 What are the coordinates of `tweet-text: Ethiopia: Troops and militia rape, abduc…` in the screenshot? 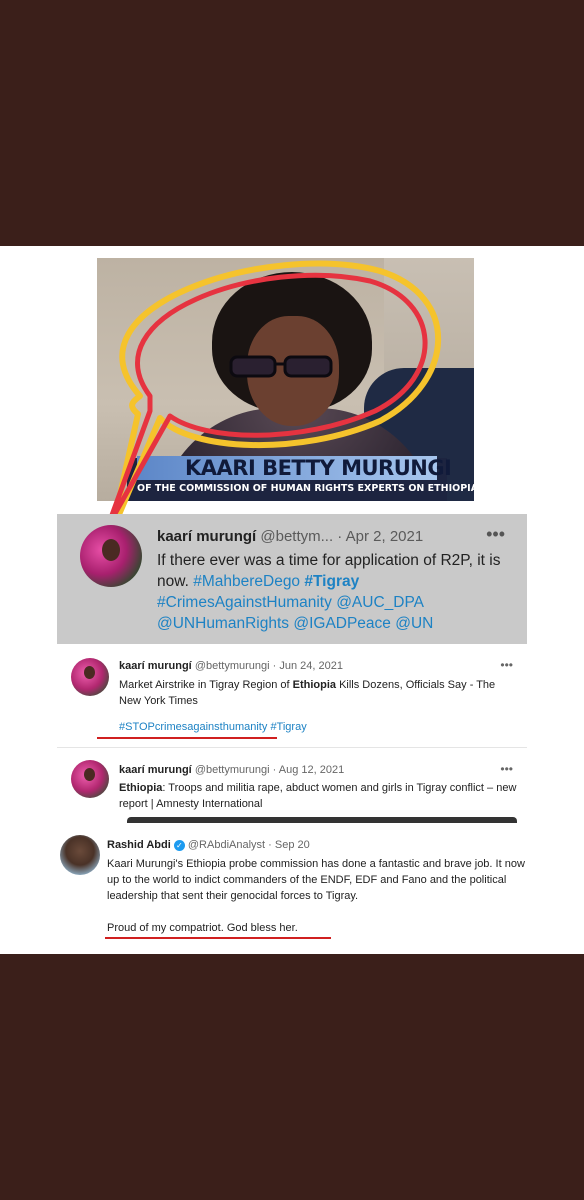 It's located at (318, 796).